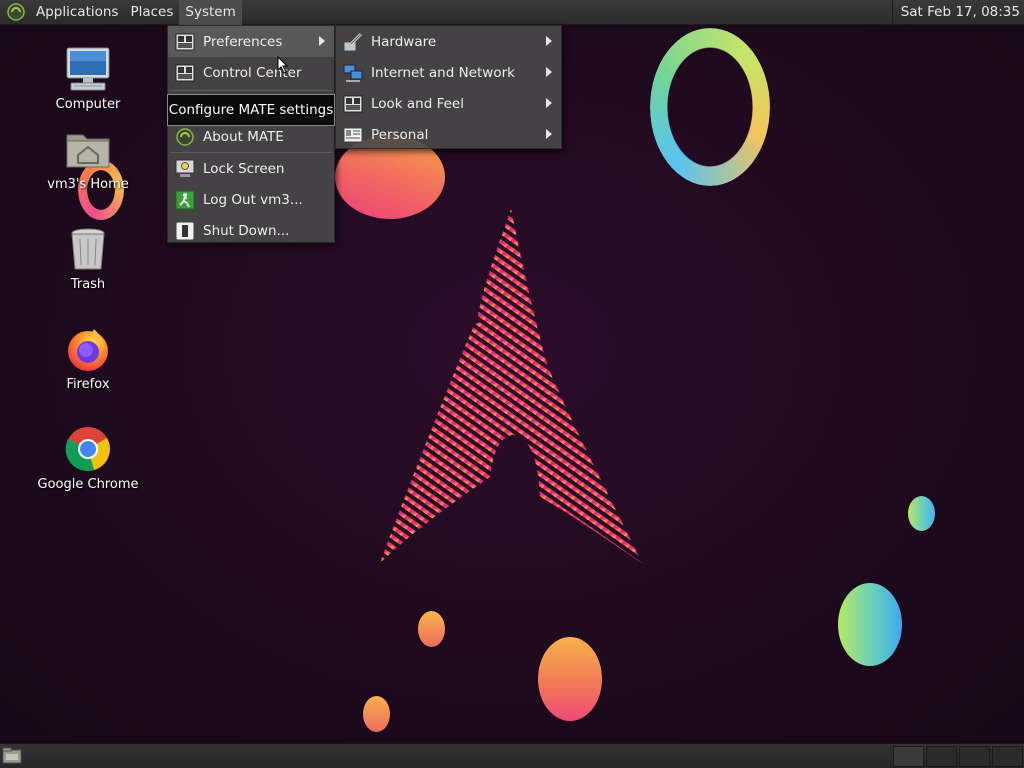 The image size is (1024, 768). Describe the element at coordinates (710, 107) in the screenshot. I see `wallpaper-ring-decoration` at that location.